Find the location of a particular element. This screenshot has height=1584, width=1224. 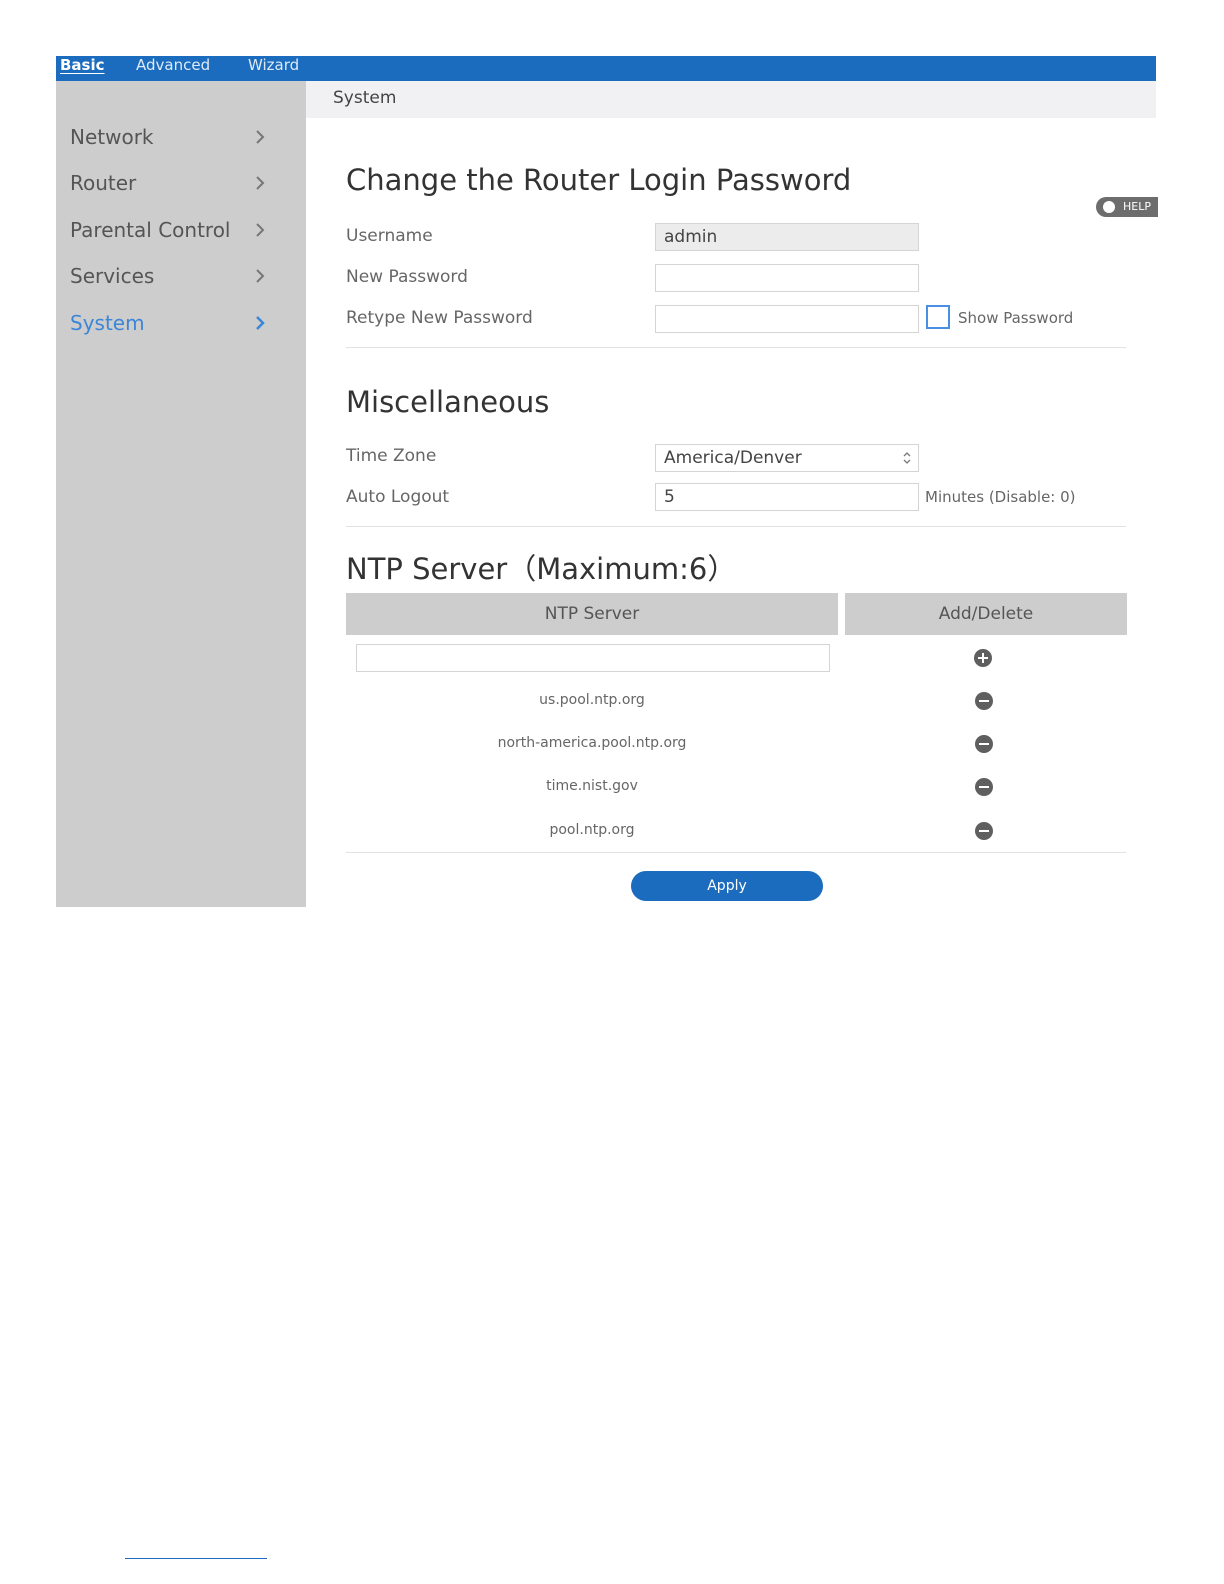

help-button: HELP is located at coordinates (1127, 207).